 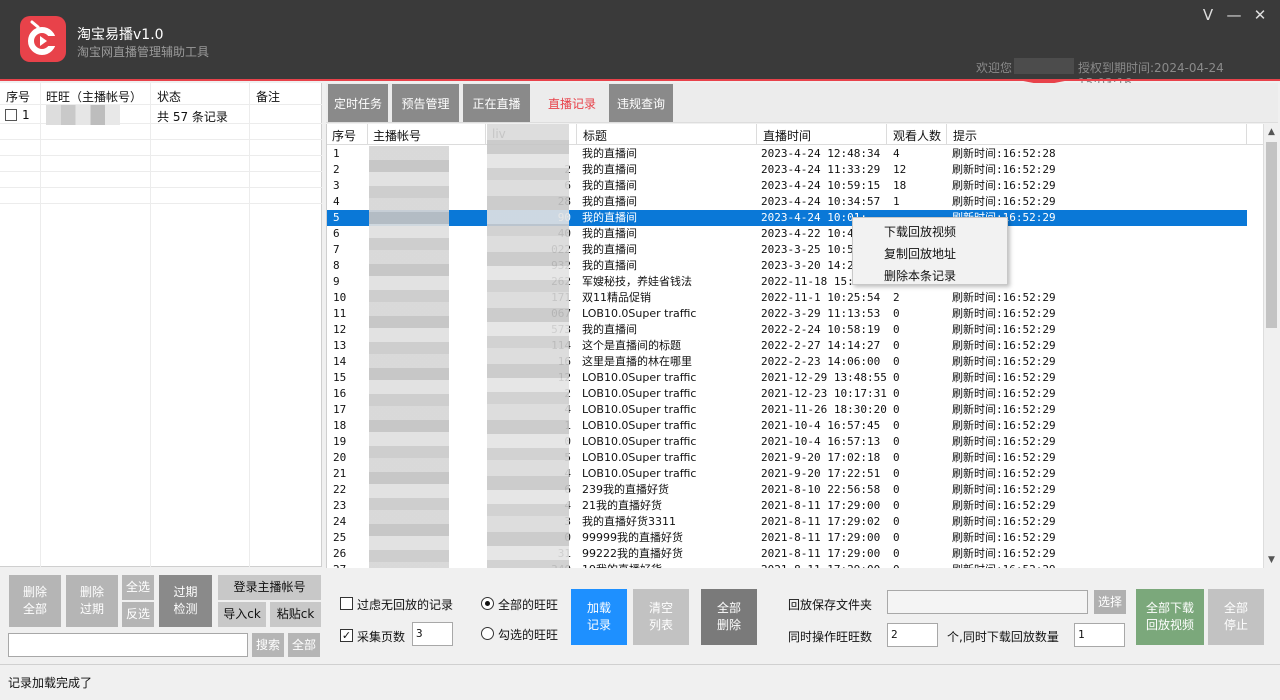 What do you see at coordinates (11, 115) in the screenshot?
I see `account-row-checkbox` at bounding box center [11, 115].